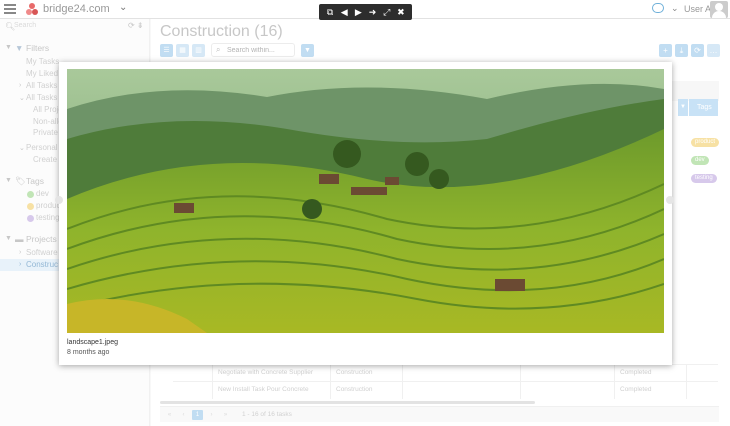  What do you see at coordinates (358, 12) in the screenshot?
I see `play-icon: ▶` at bounding box center [358, 12].